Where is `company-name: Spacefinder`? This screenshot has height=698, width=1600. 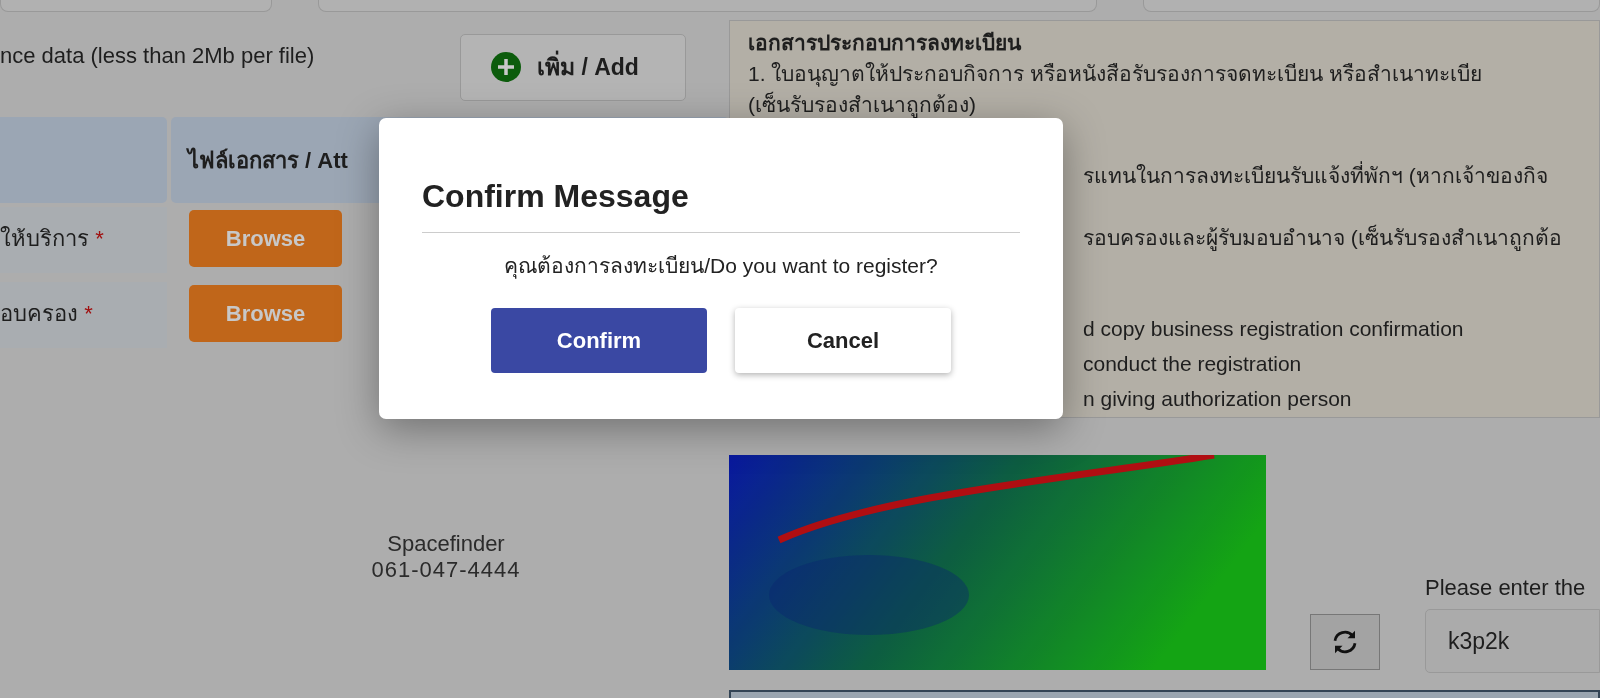 company-name: Spacefinder is located at coordinates (446, 544).